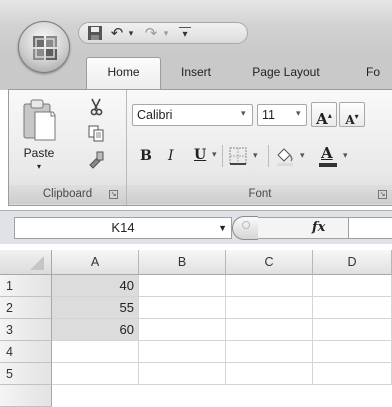 This screenshot has height=407, width=392. Describe the element at coordinates (68, 147) in the screenshot. I see `clipboard-group: Paste ▾ Clipboard ↘` at that location.